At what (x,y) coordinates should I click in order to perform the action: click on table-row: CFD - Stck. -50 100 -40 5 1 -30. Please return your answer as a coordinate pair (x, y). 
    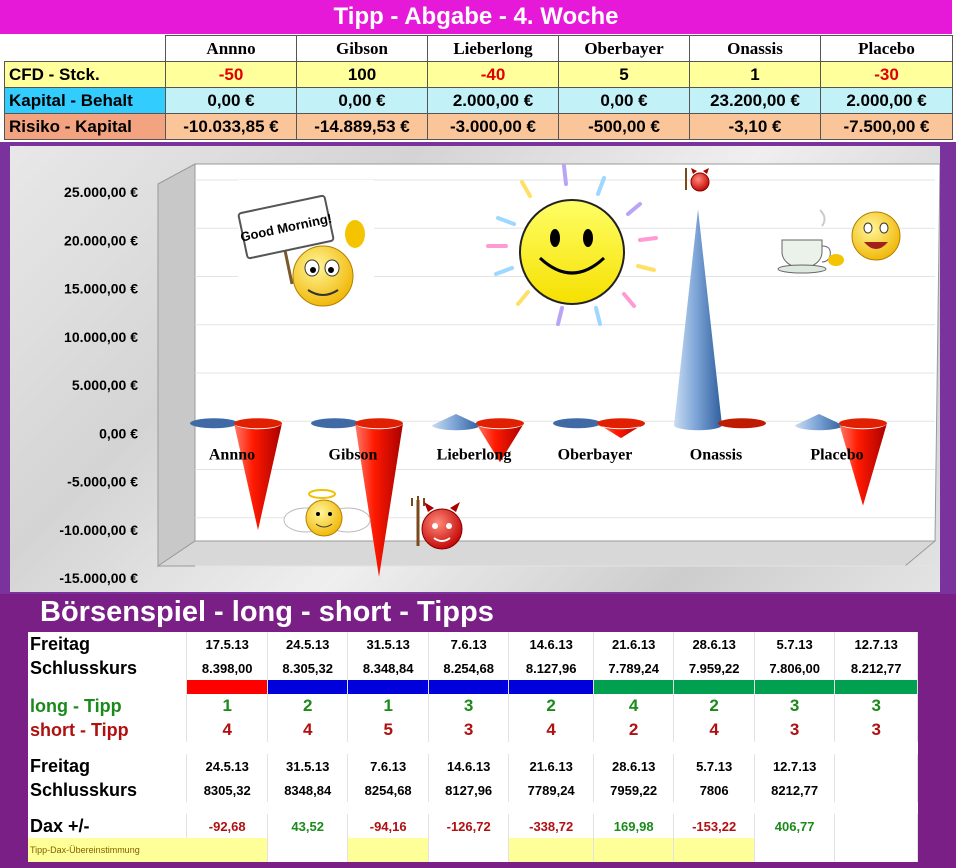
    Looking at the image, I should click on (478, 74).